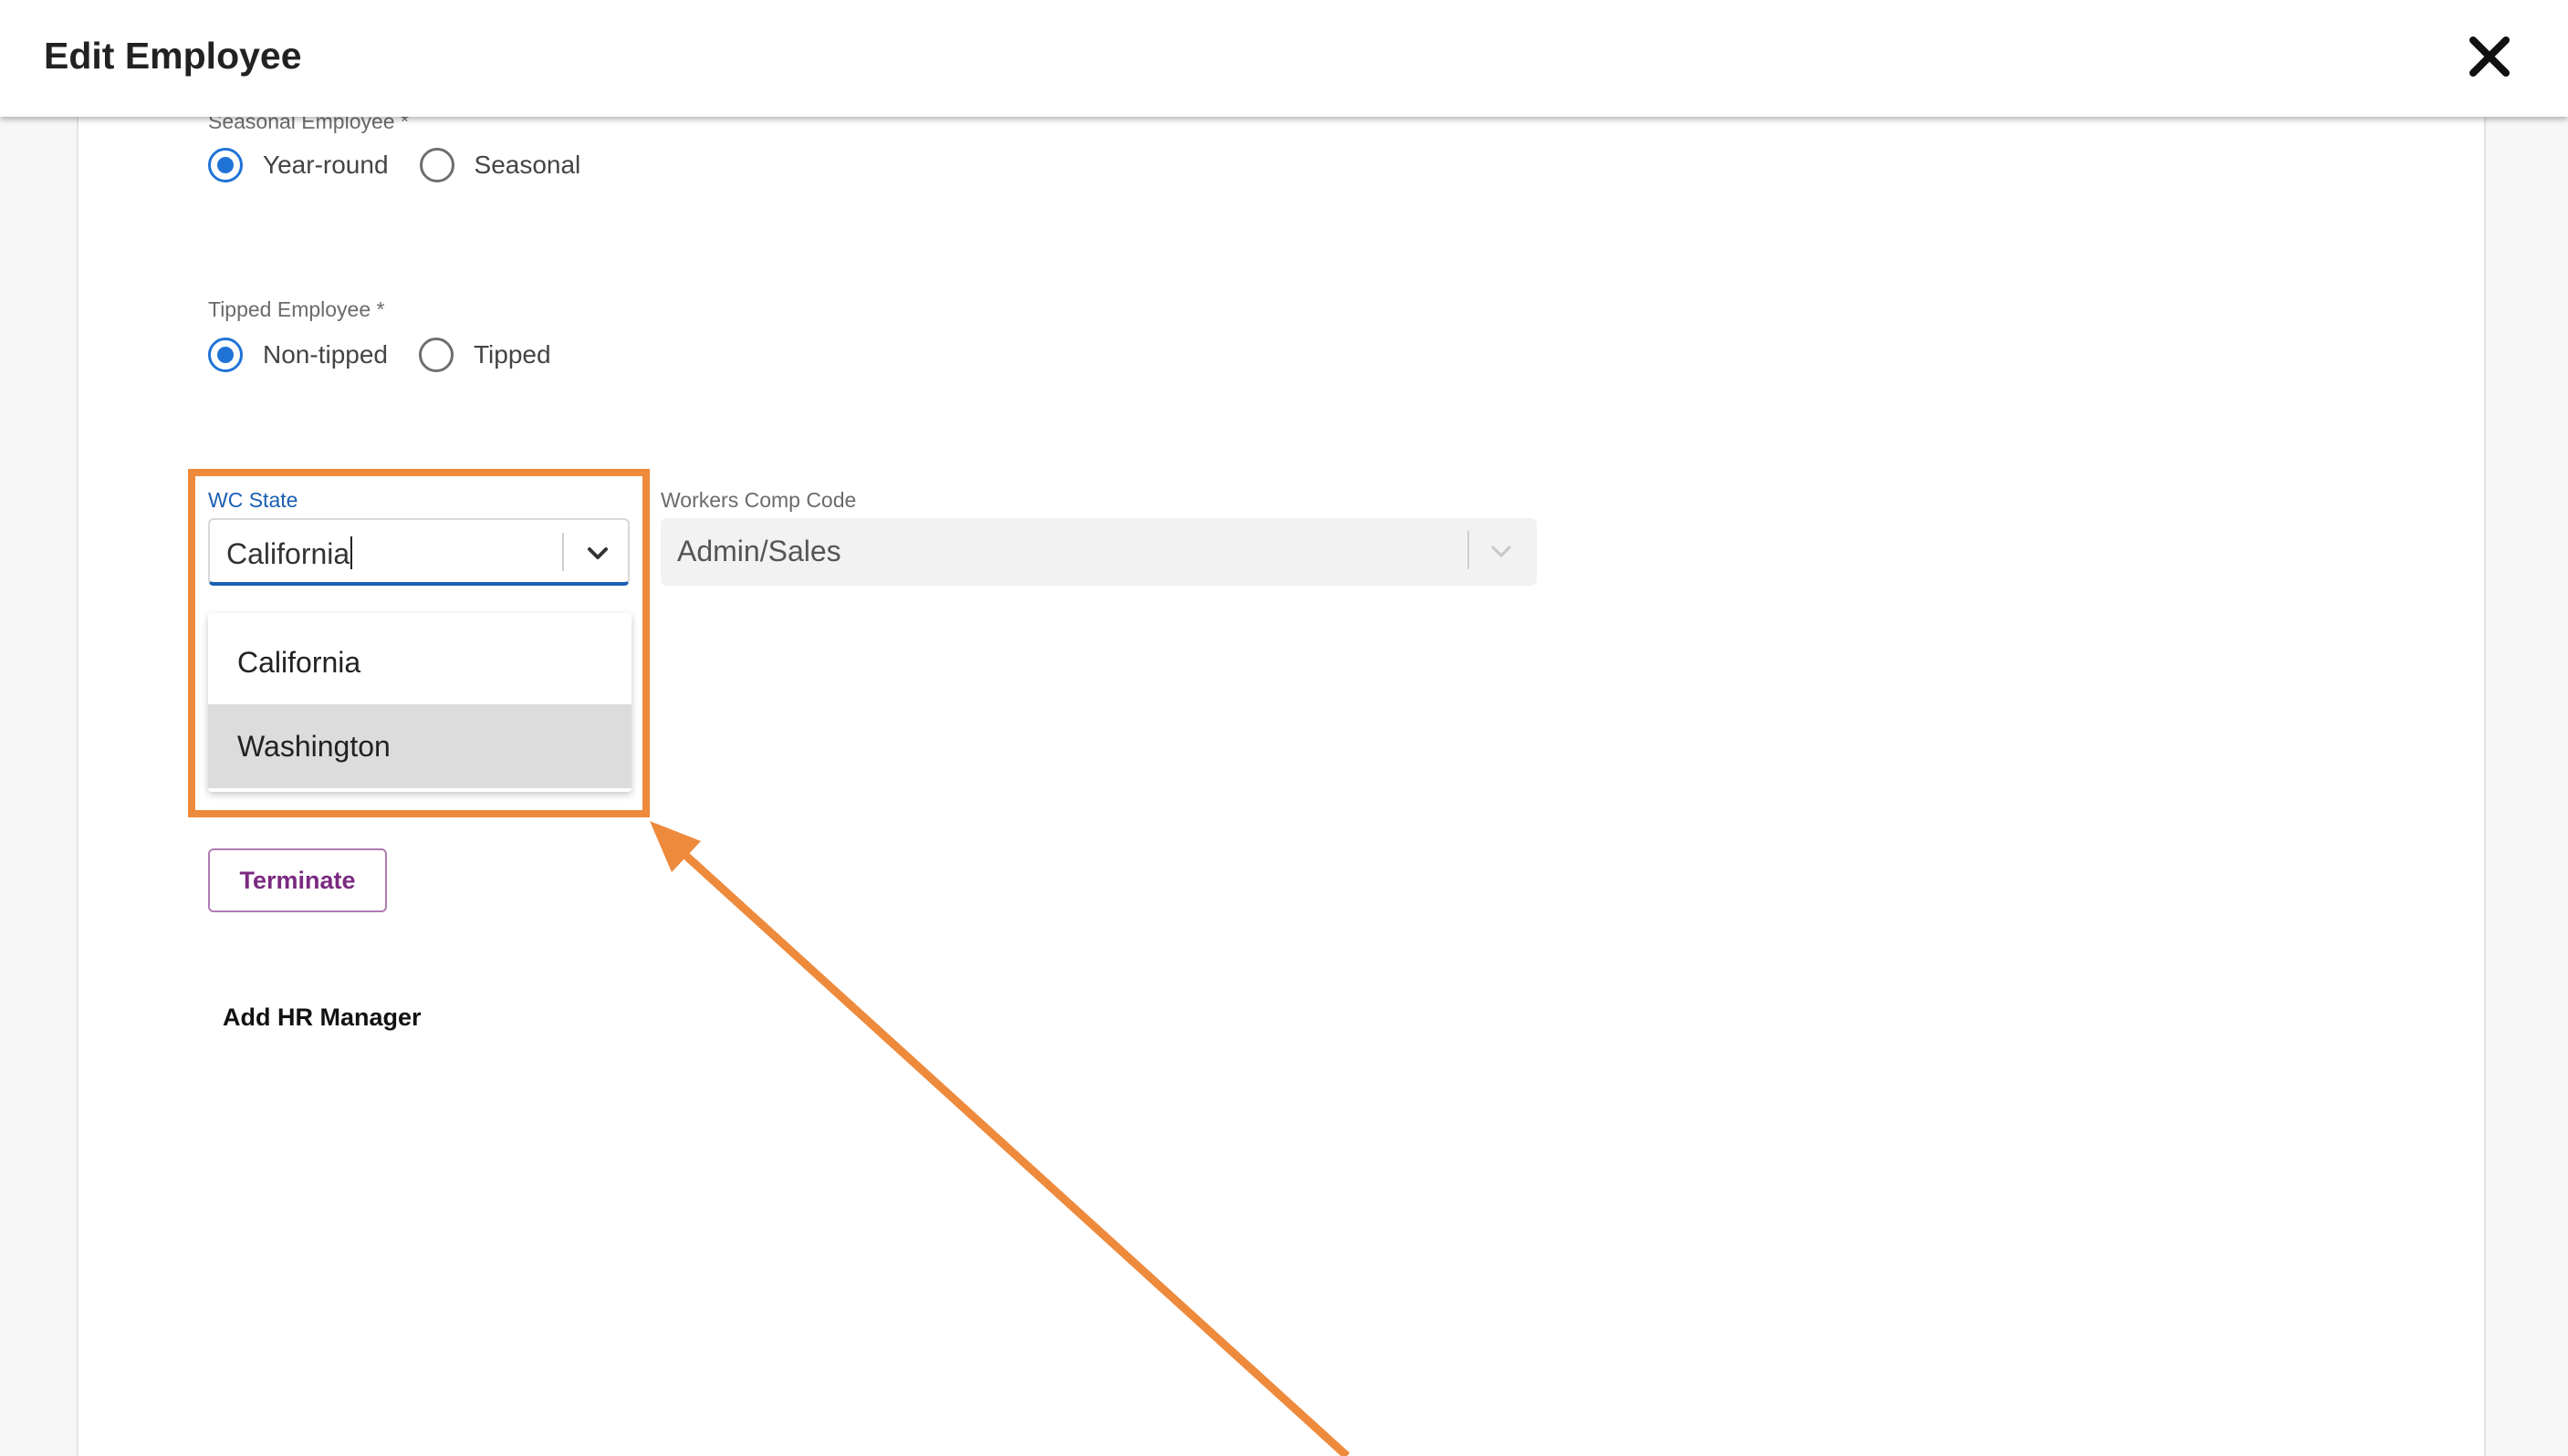  I want to click on tipped-employee-label: Tipped Employee *, so click(296, 309).